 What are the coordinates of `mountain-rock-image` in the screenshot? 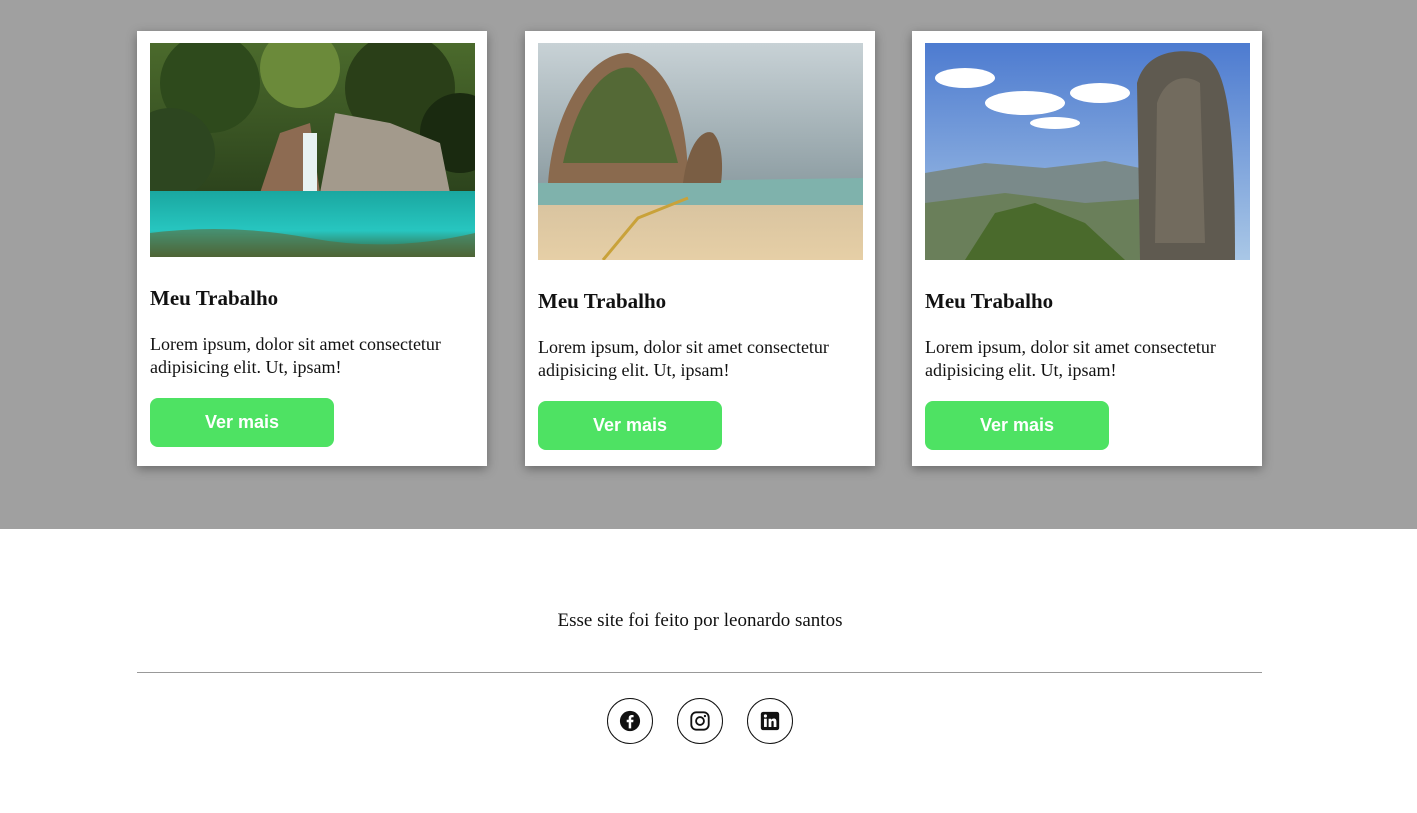 It's located at (1087, 151).